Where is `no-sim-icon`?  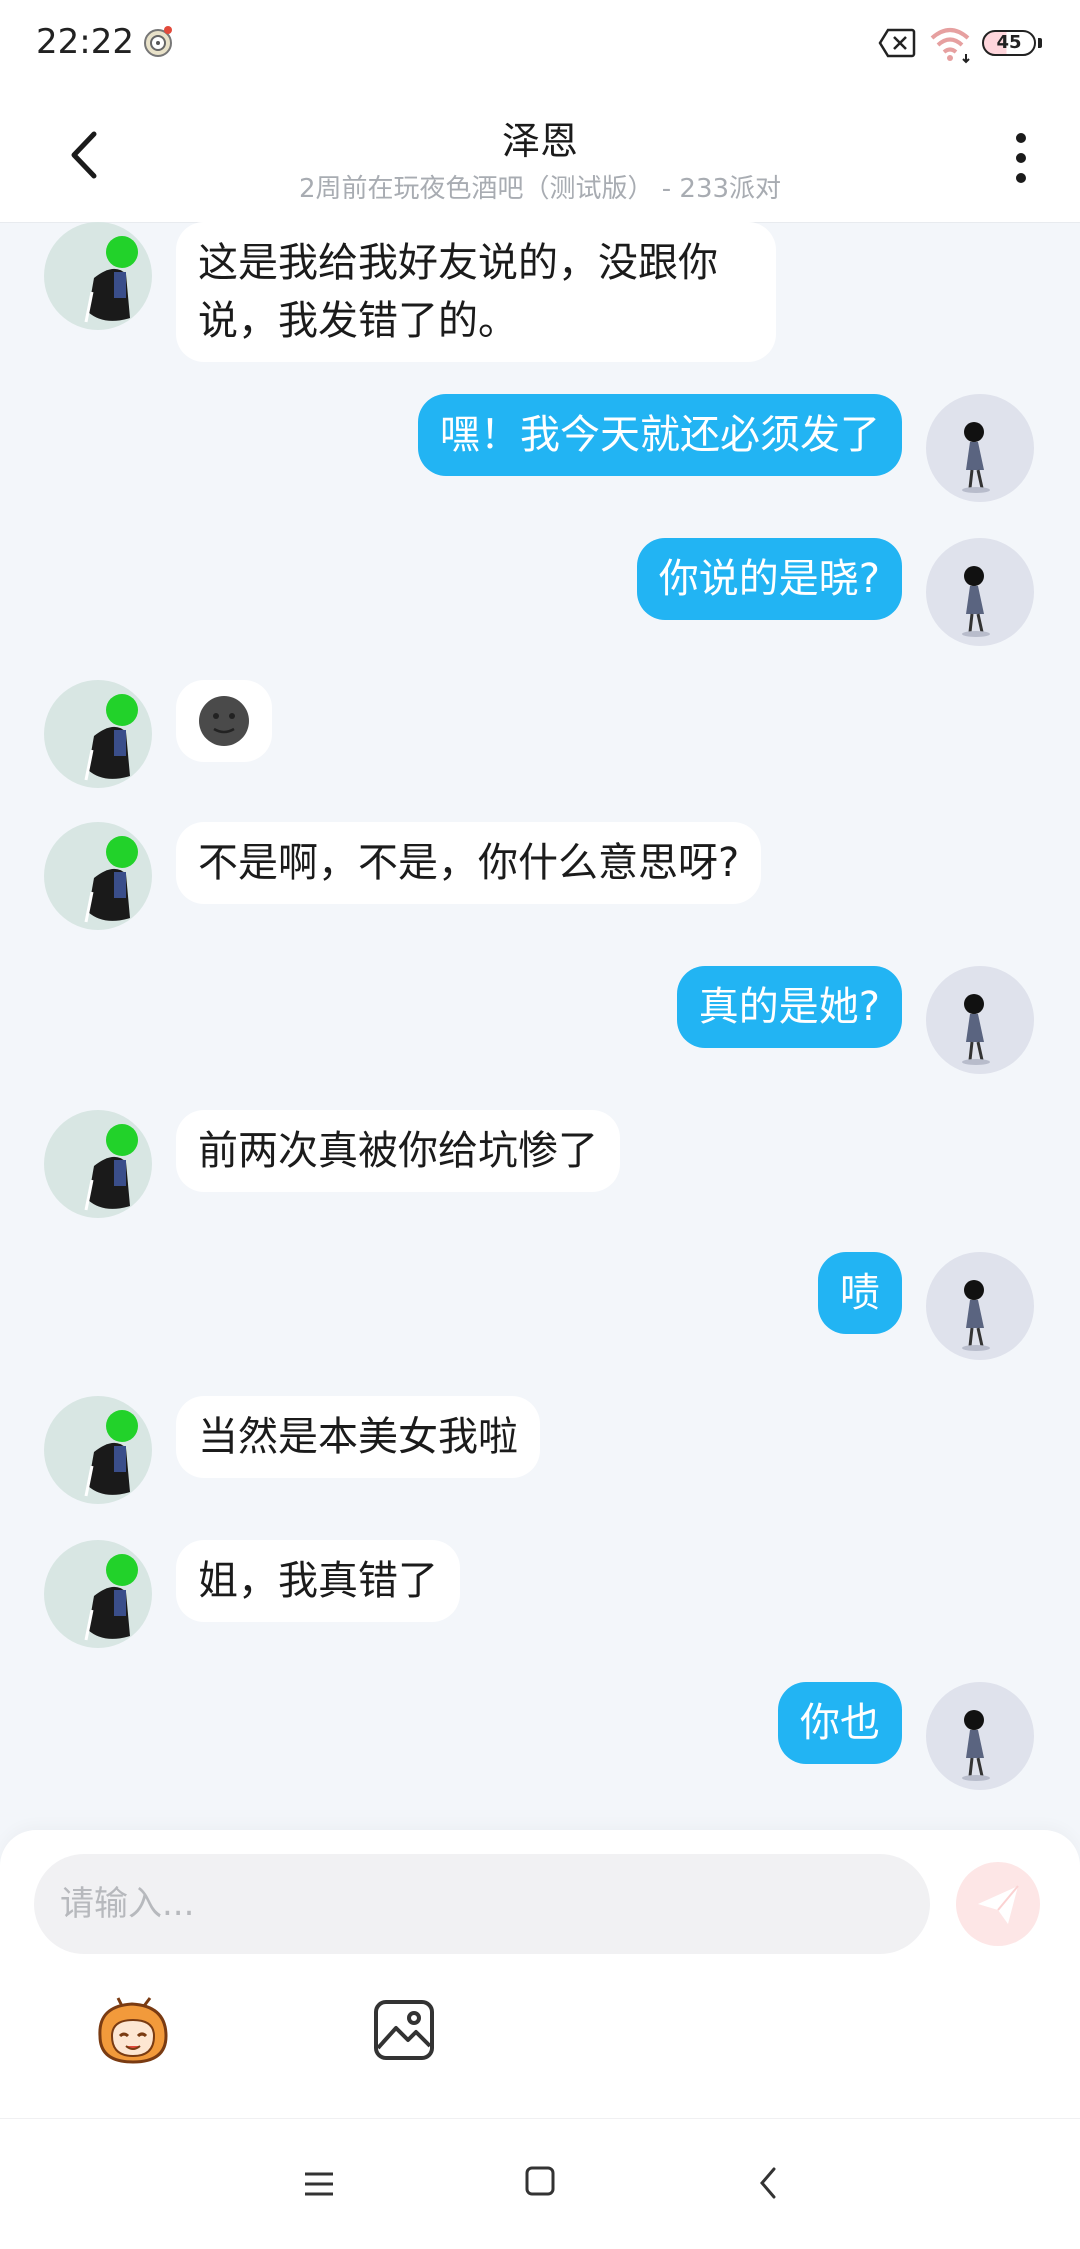
no-sim-icon is located at coordinates (897, 43).